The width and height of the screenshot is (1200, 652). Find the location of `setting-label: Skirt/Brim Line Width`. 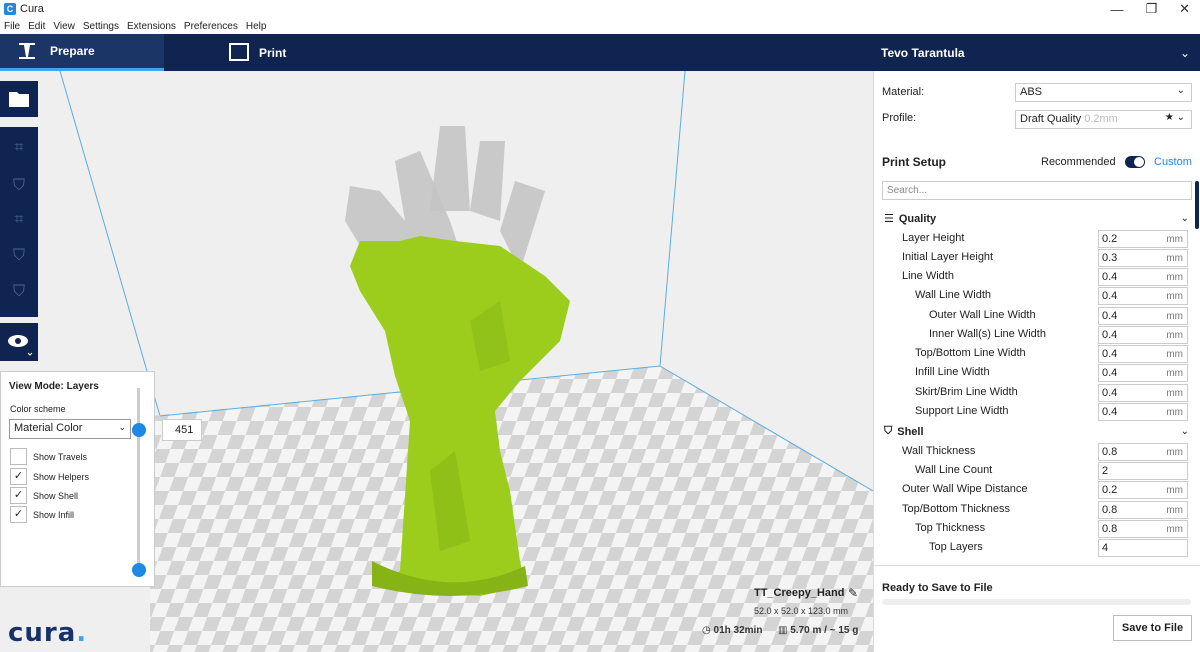

setting-label: Skirt/Brim Line Width is located at coordinates (966, 392).